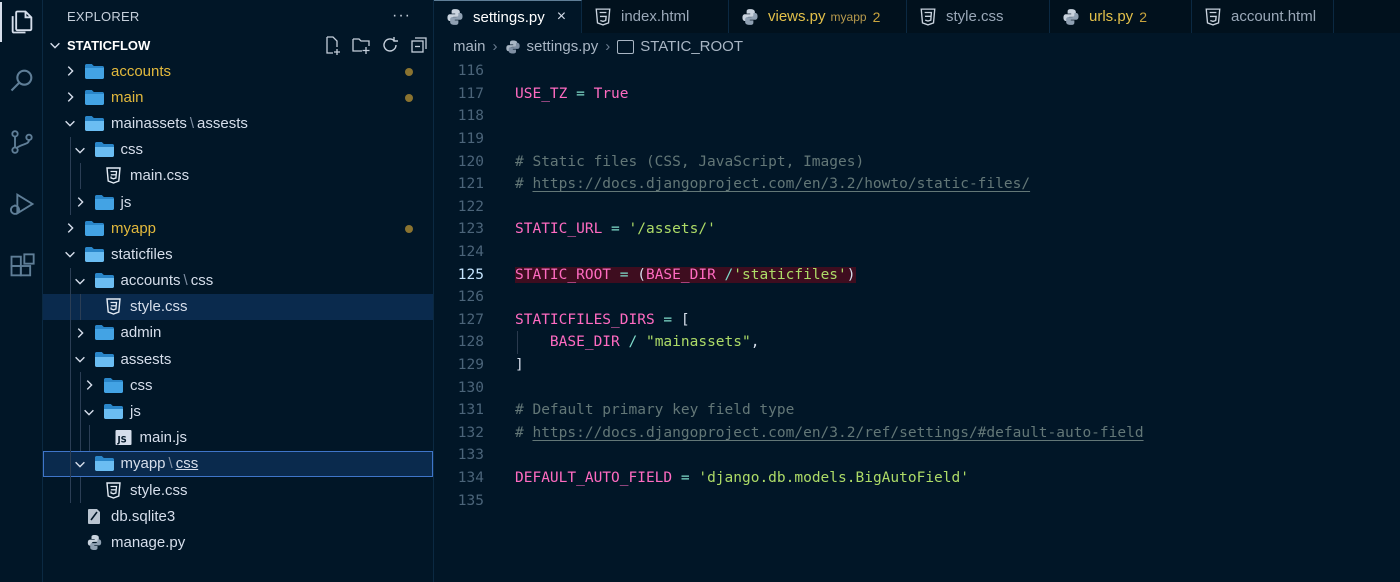 Image resolution: width=1400 pixels, height=582 pixels. Describe the element at coordinates (238, 333) in the screenshot. I see `tree-folder: admin` at that location.